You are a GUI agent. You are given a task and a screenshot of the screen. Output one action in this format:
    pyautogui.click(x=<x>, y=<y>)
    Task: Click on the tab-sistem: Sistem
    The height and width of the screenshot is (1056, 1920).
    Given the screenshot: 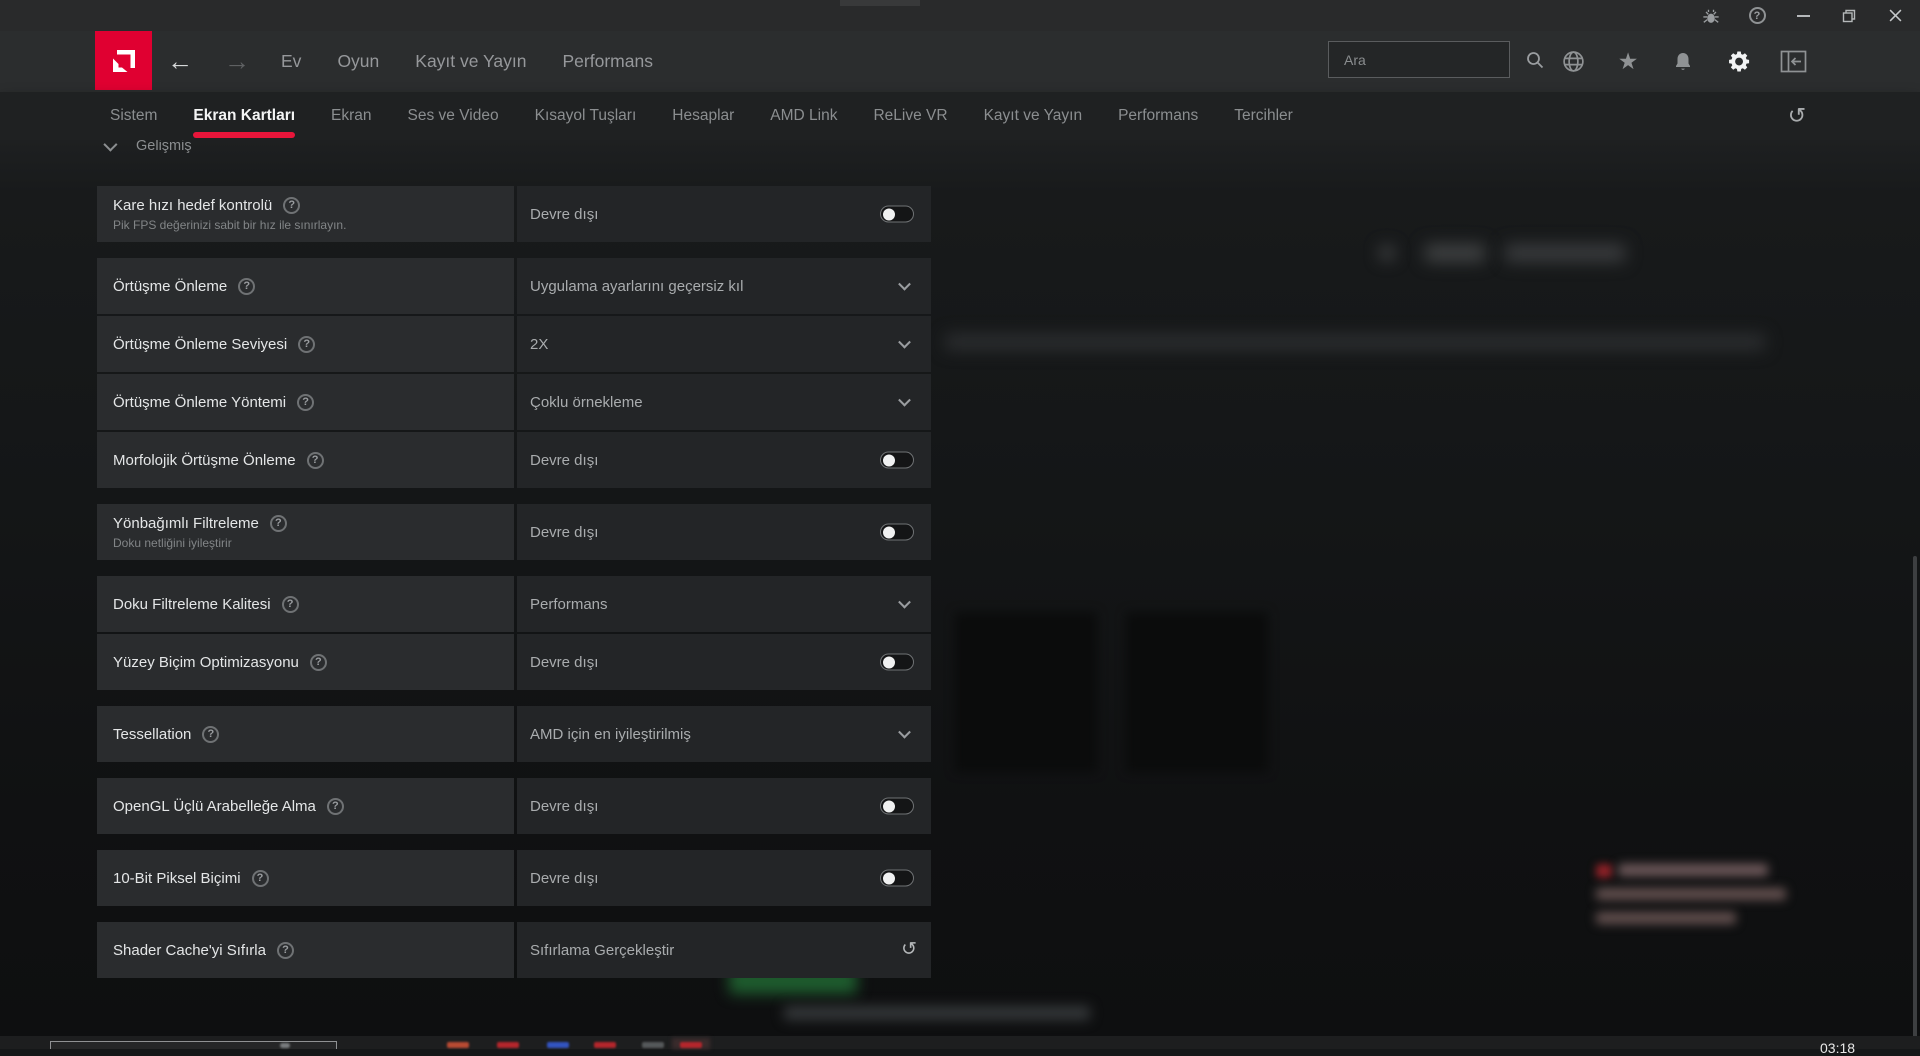 What is the action you would take?
    pyautogui.click(x=133, y=116)
    